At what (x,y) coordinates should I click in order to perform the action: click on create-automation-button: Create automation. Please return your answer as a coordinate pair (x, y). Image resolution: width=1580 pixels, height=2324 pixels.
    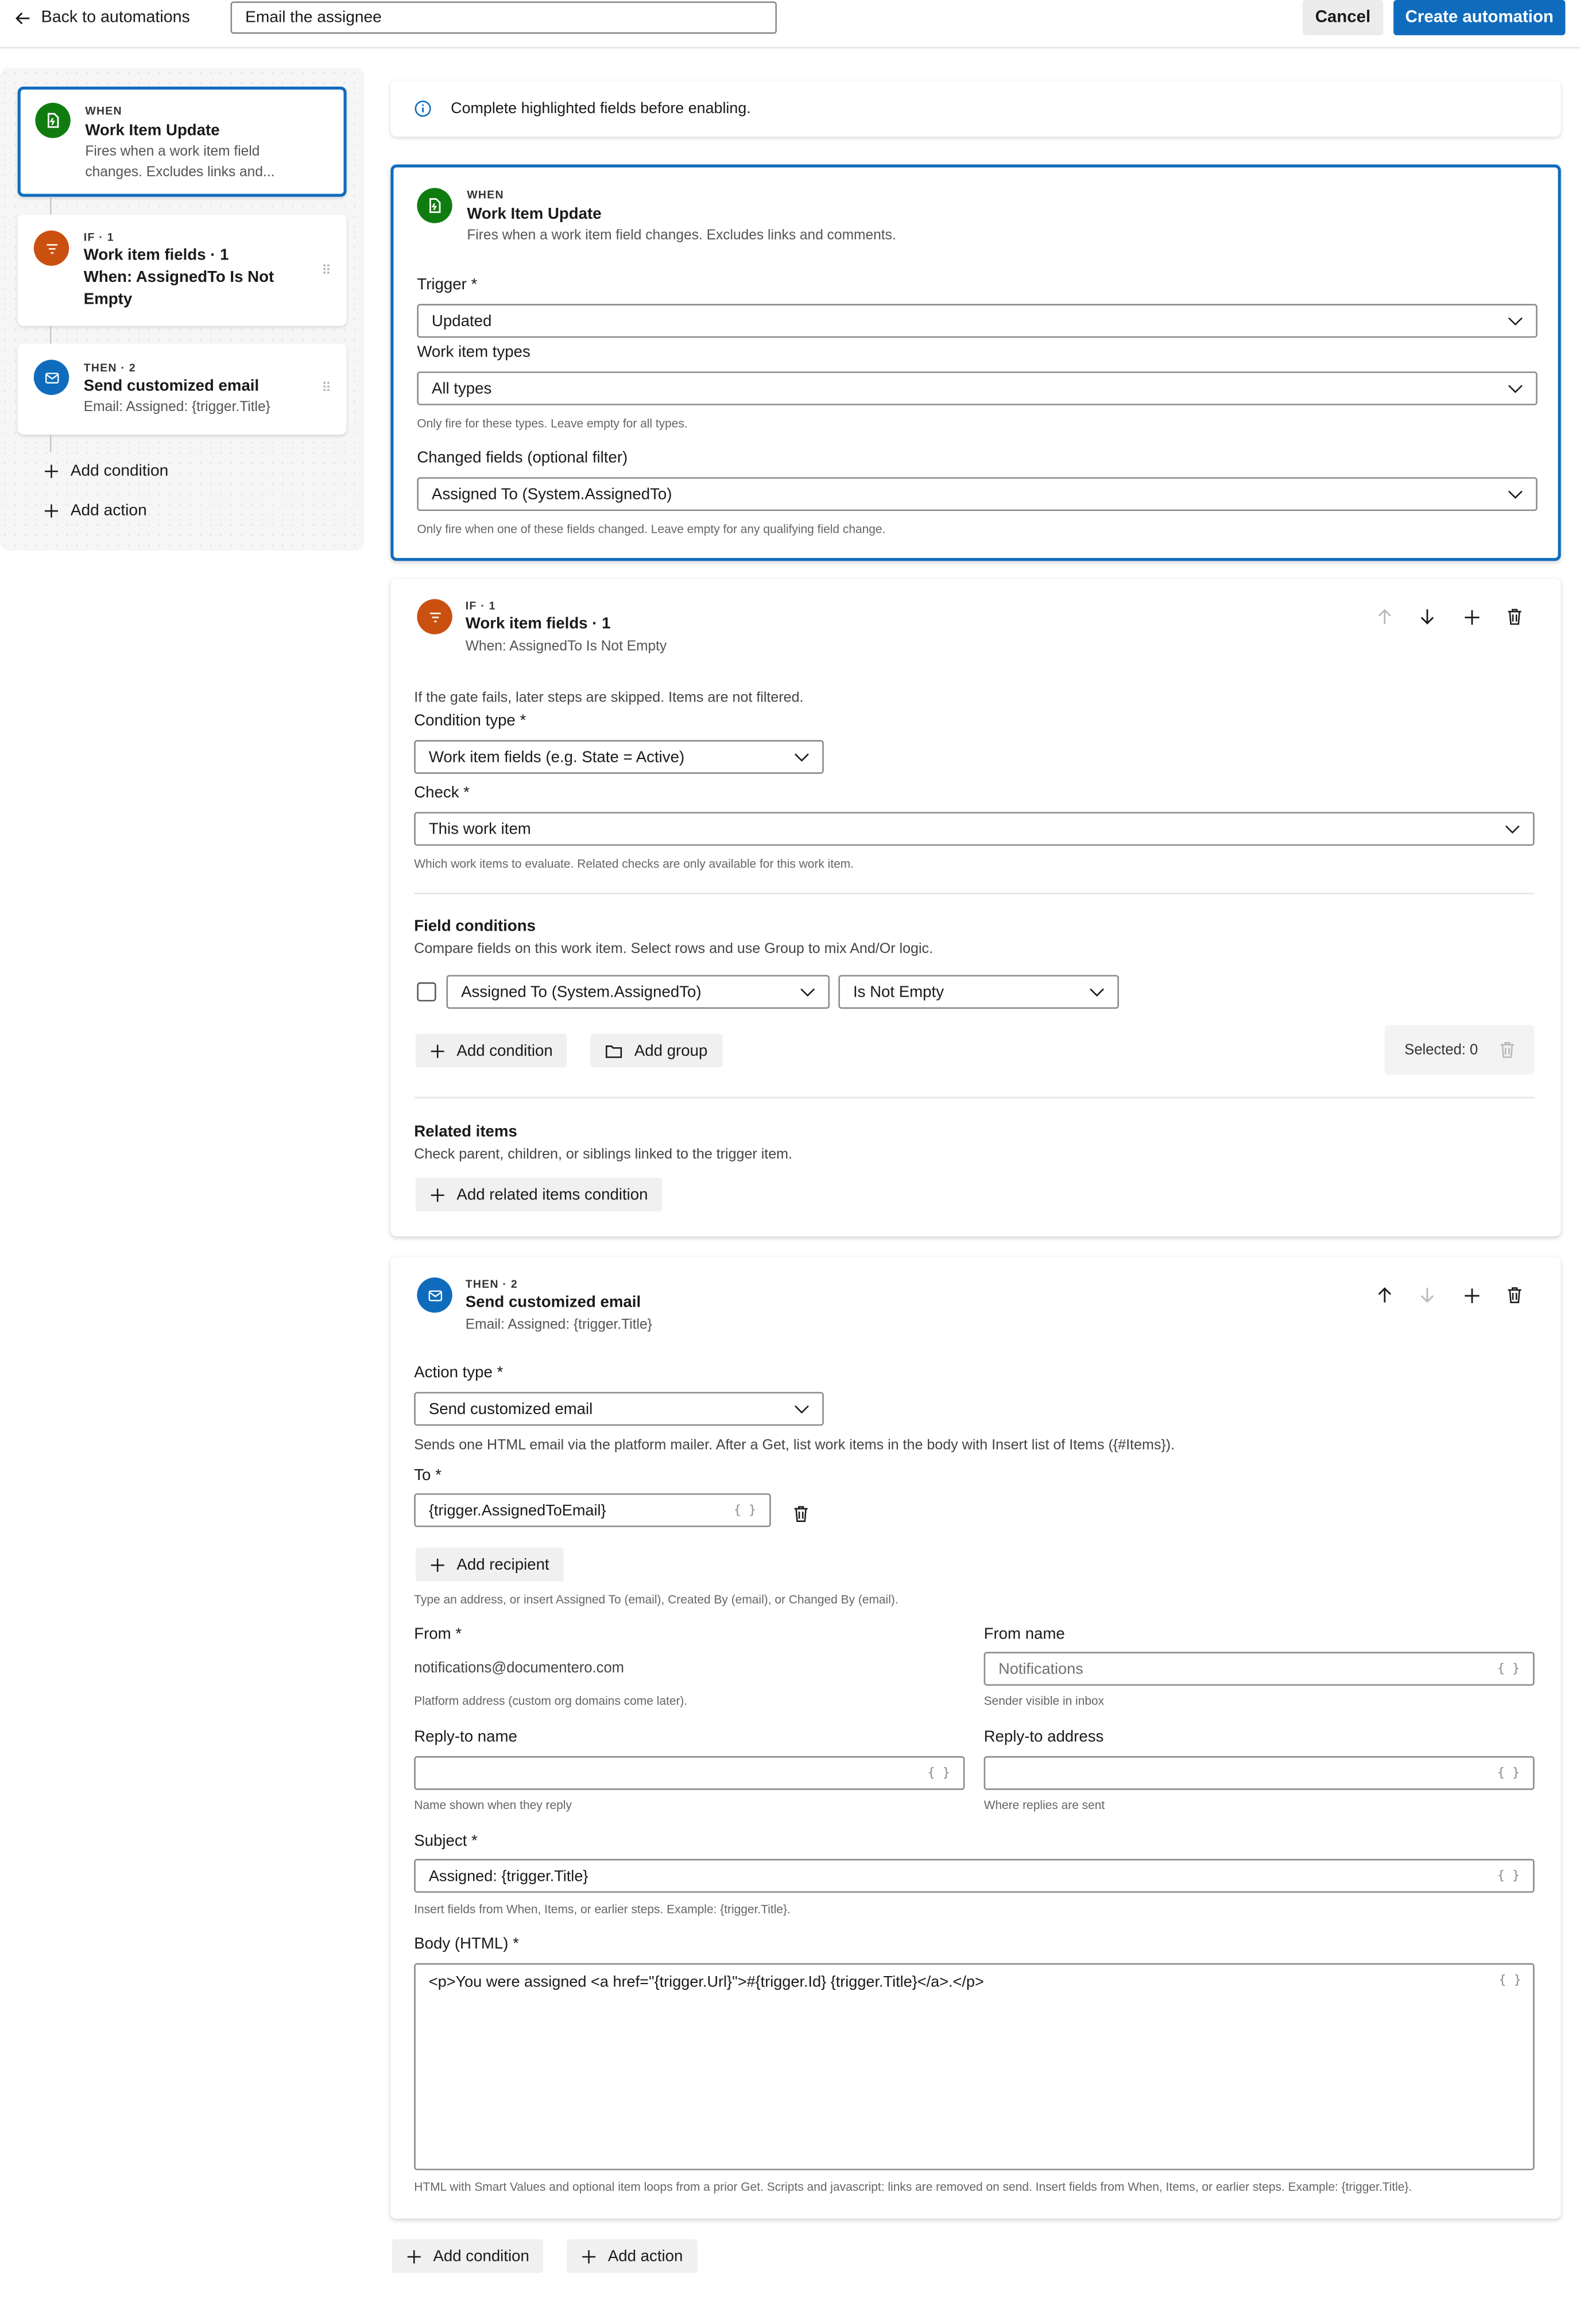
    Looking at the image, I should click on (1479, 18).